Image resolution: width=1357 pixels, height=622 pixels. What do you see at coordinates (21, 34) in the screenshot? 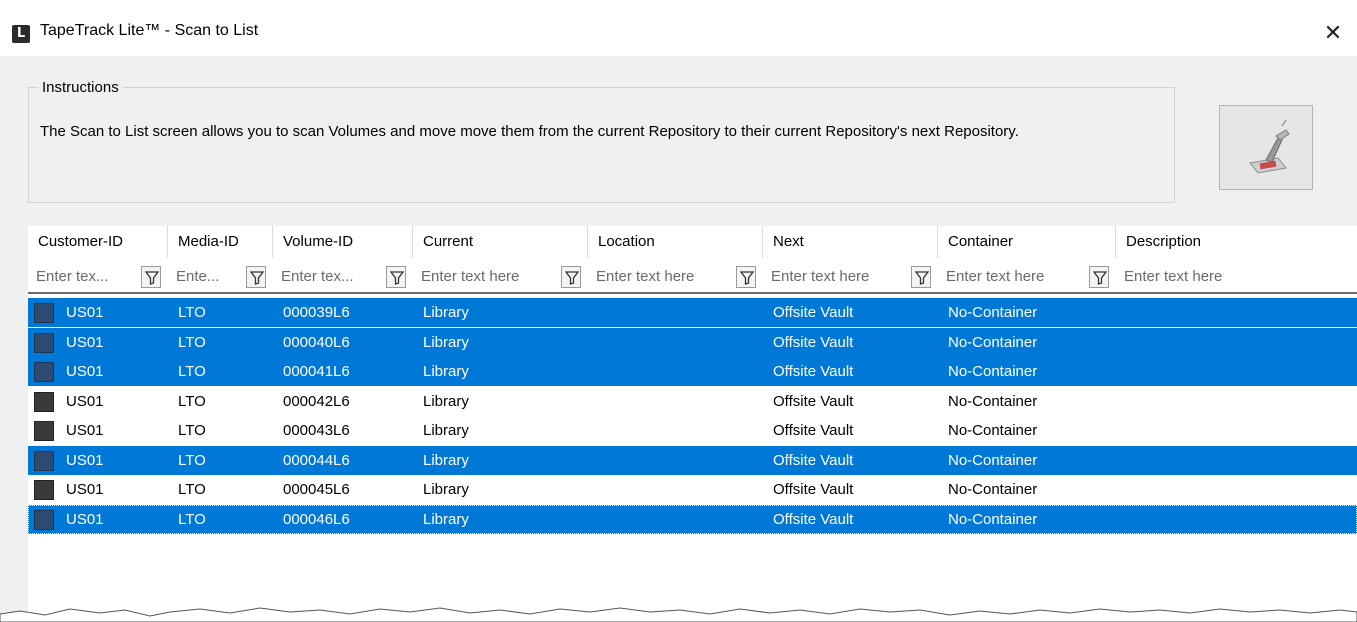
I see `app-logo-icon: L` at bounding box center [21, 34].